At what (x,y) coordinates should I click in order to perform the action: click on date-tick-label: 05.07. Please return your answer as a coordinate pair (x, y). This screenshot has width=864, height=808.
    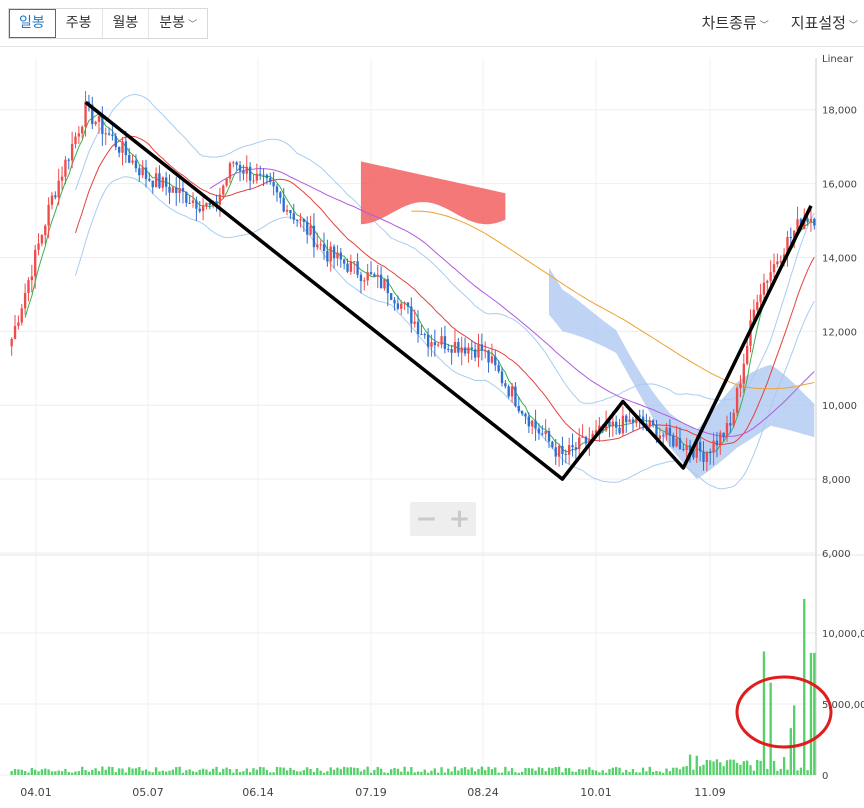
    Looking at the image, I should click on (148, 792).